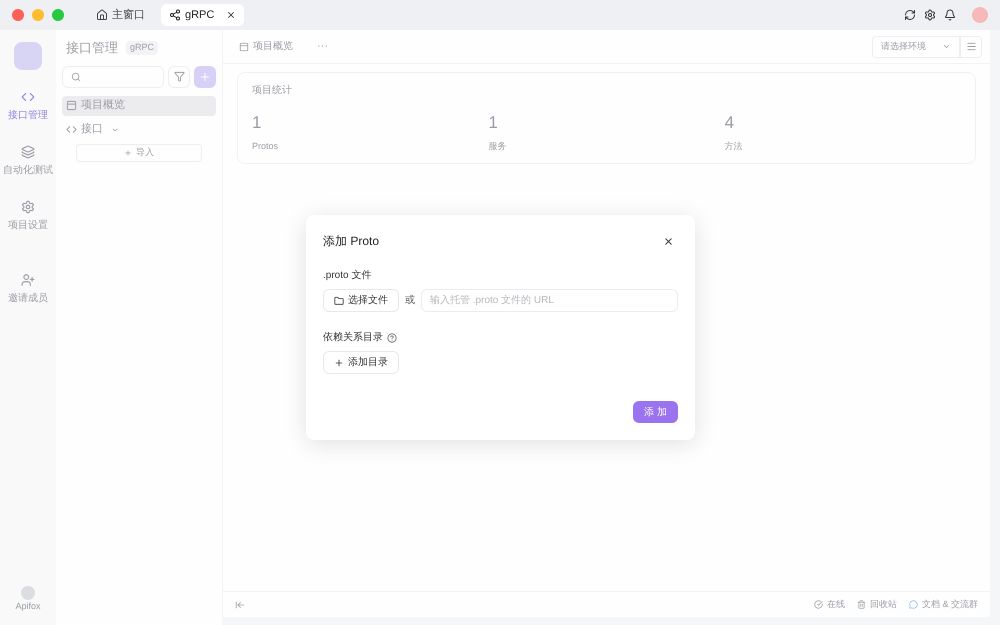  I want to click on maximize-window-icon, so click(58, 15).